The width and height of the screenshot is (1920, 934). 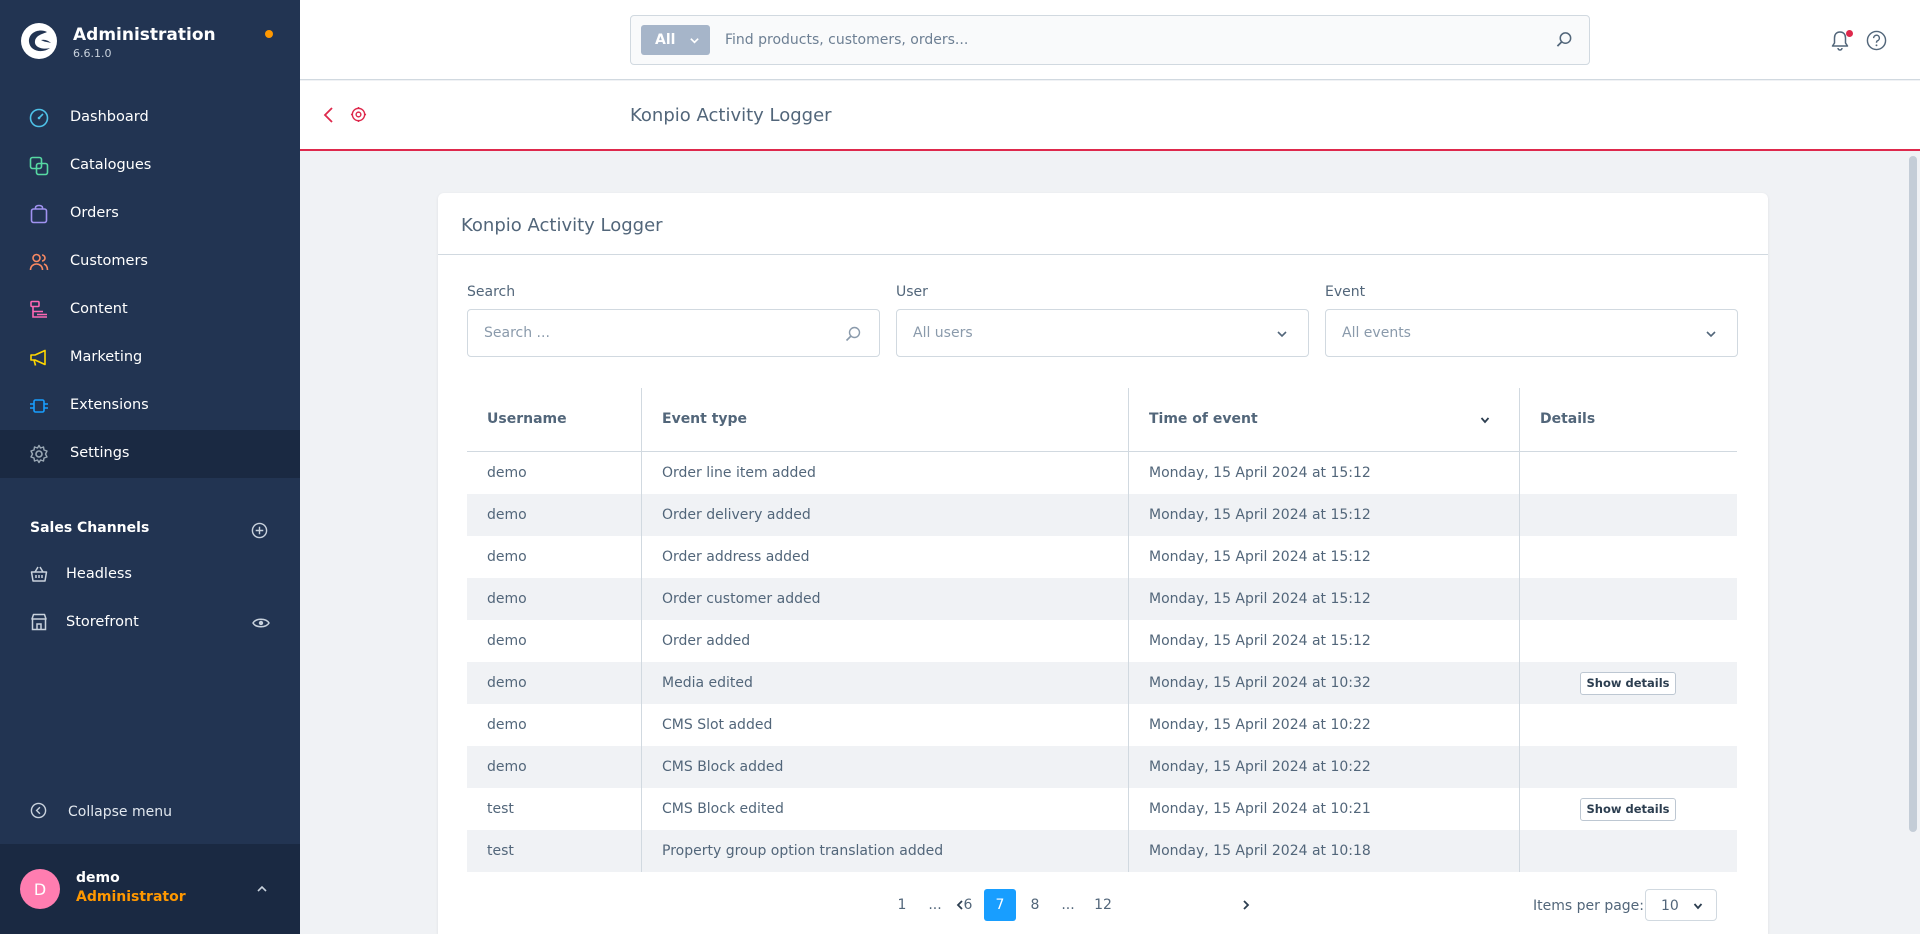 I want to click on user-filter-label: User, so click(x=912, y=292).